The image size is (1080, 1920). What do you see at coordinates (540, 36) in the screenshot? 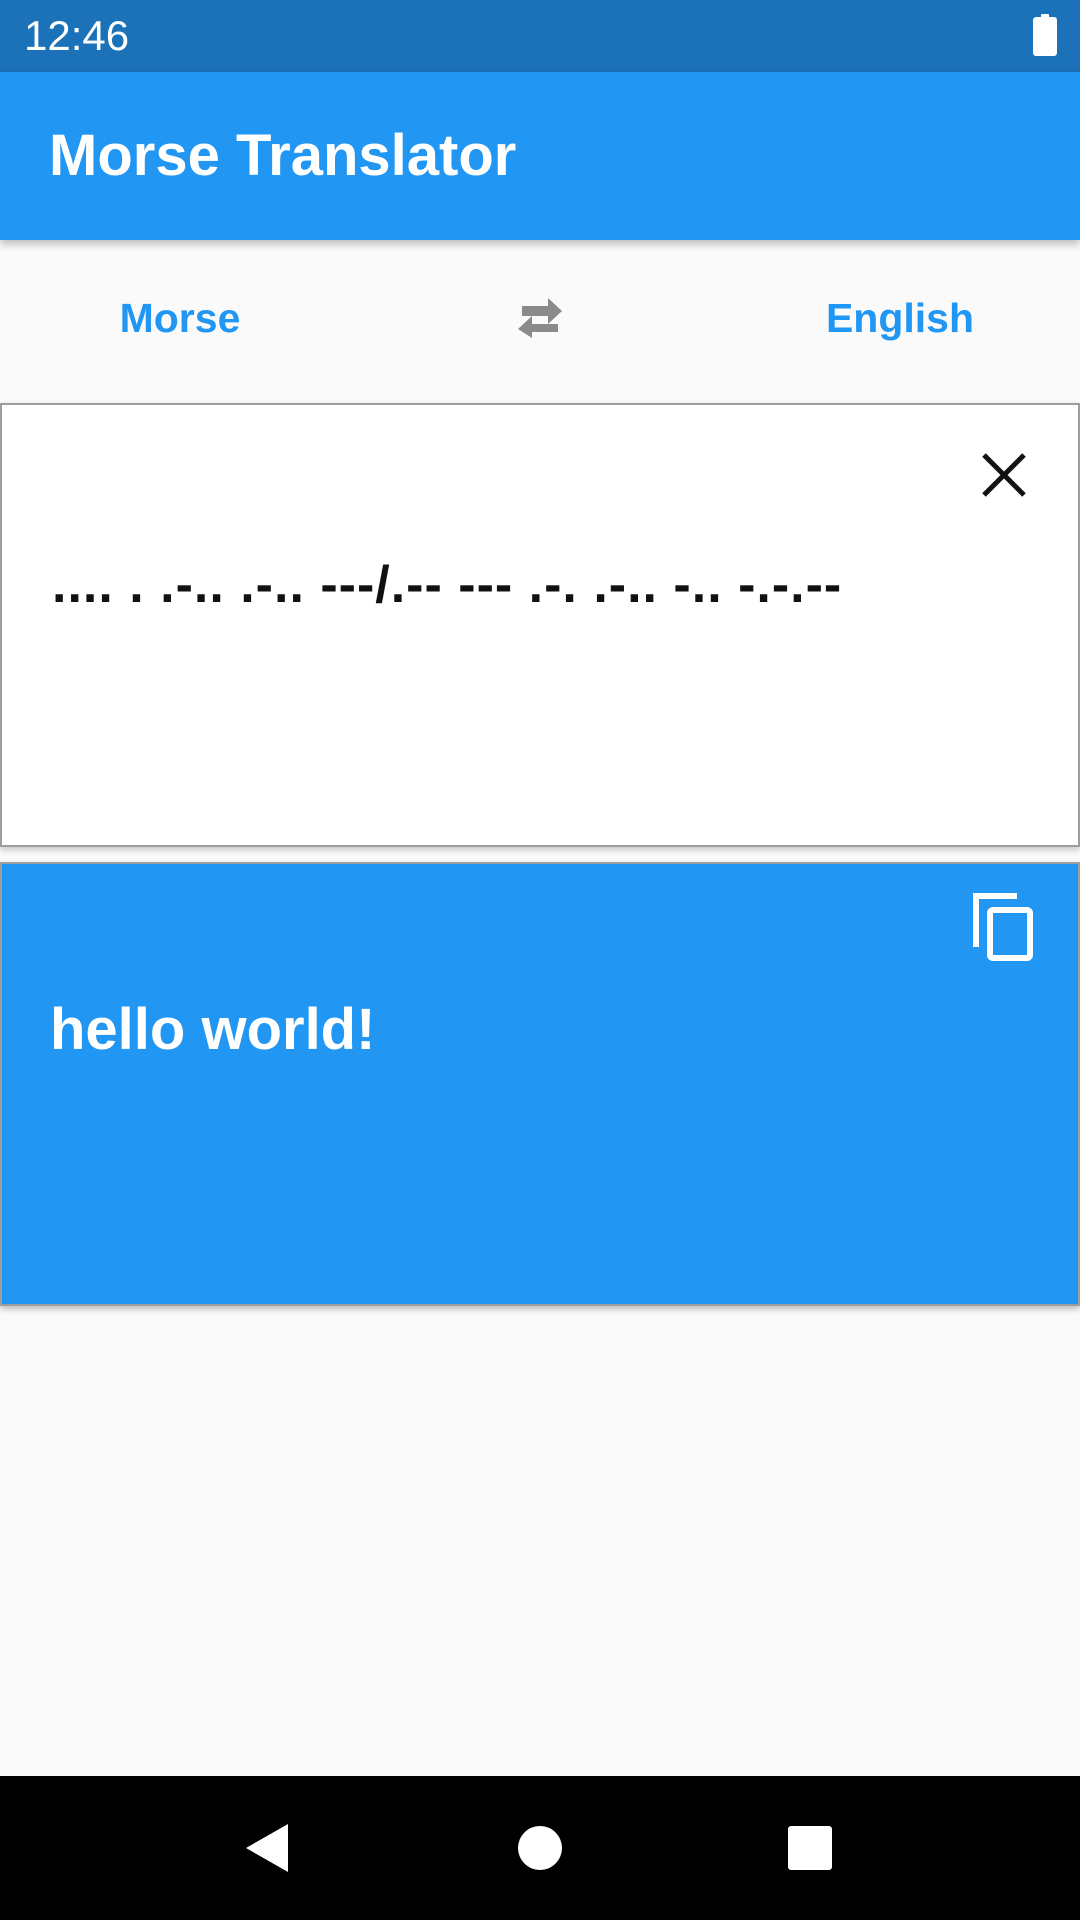
I see `status-bar: 12:46` at bounding box center [540, 36].